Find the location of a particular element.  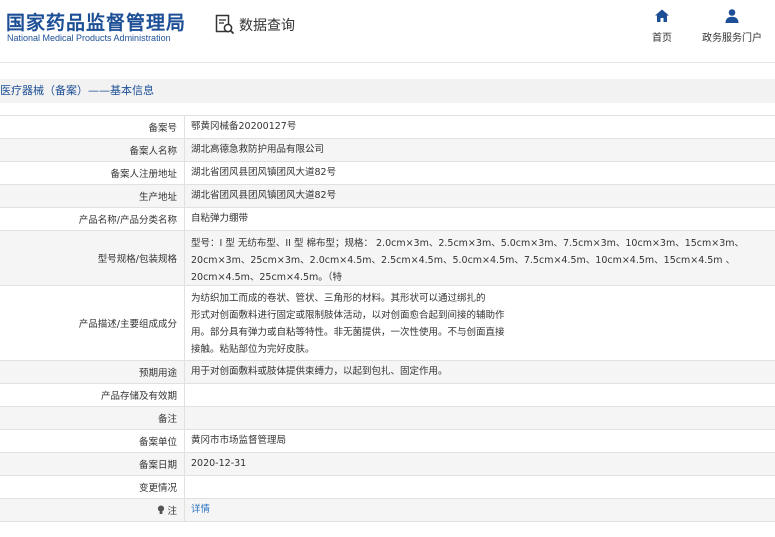

row-label: 产品名称/产品分类名称 is located at coordinates (92, 219).